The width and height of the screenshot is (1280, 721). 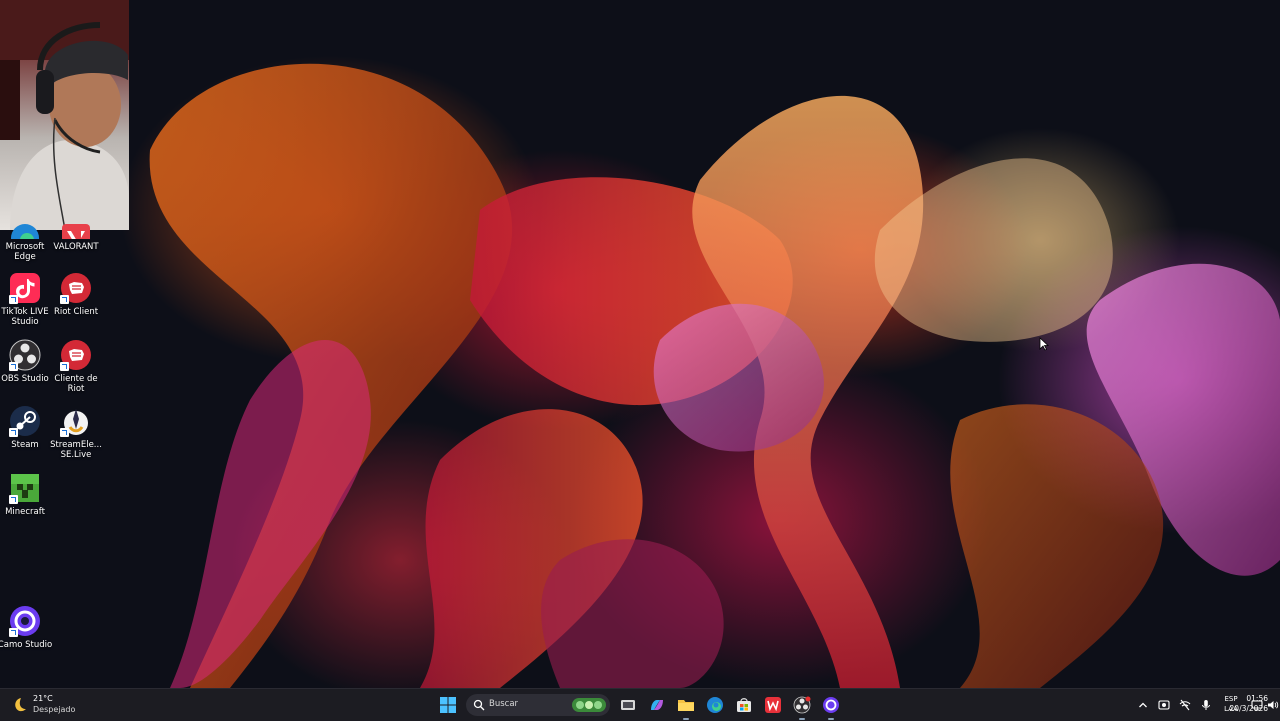 What do you see at coordinates (589, 705) in the screenshot?
I see `search-highlight-icon` at bounding box center [589, 705].